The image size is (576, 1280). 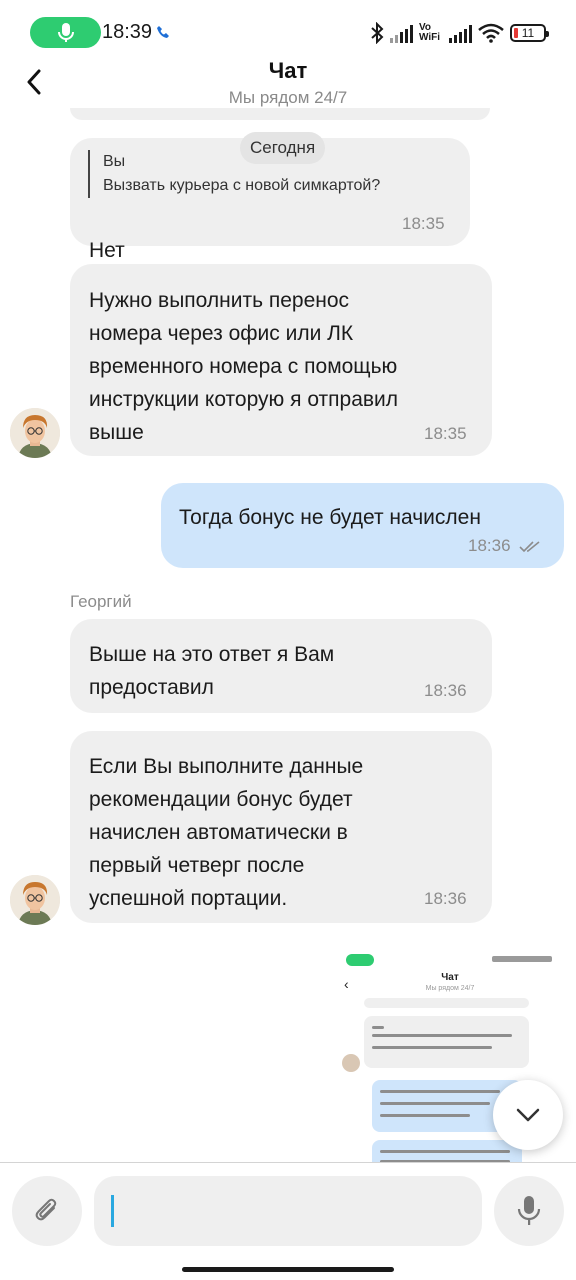 I want to click on message-text: Тогда бонус не будет начислен, so click(x=330, y=517).